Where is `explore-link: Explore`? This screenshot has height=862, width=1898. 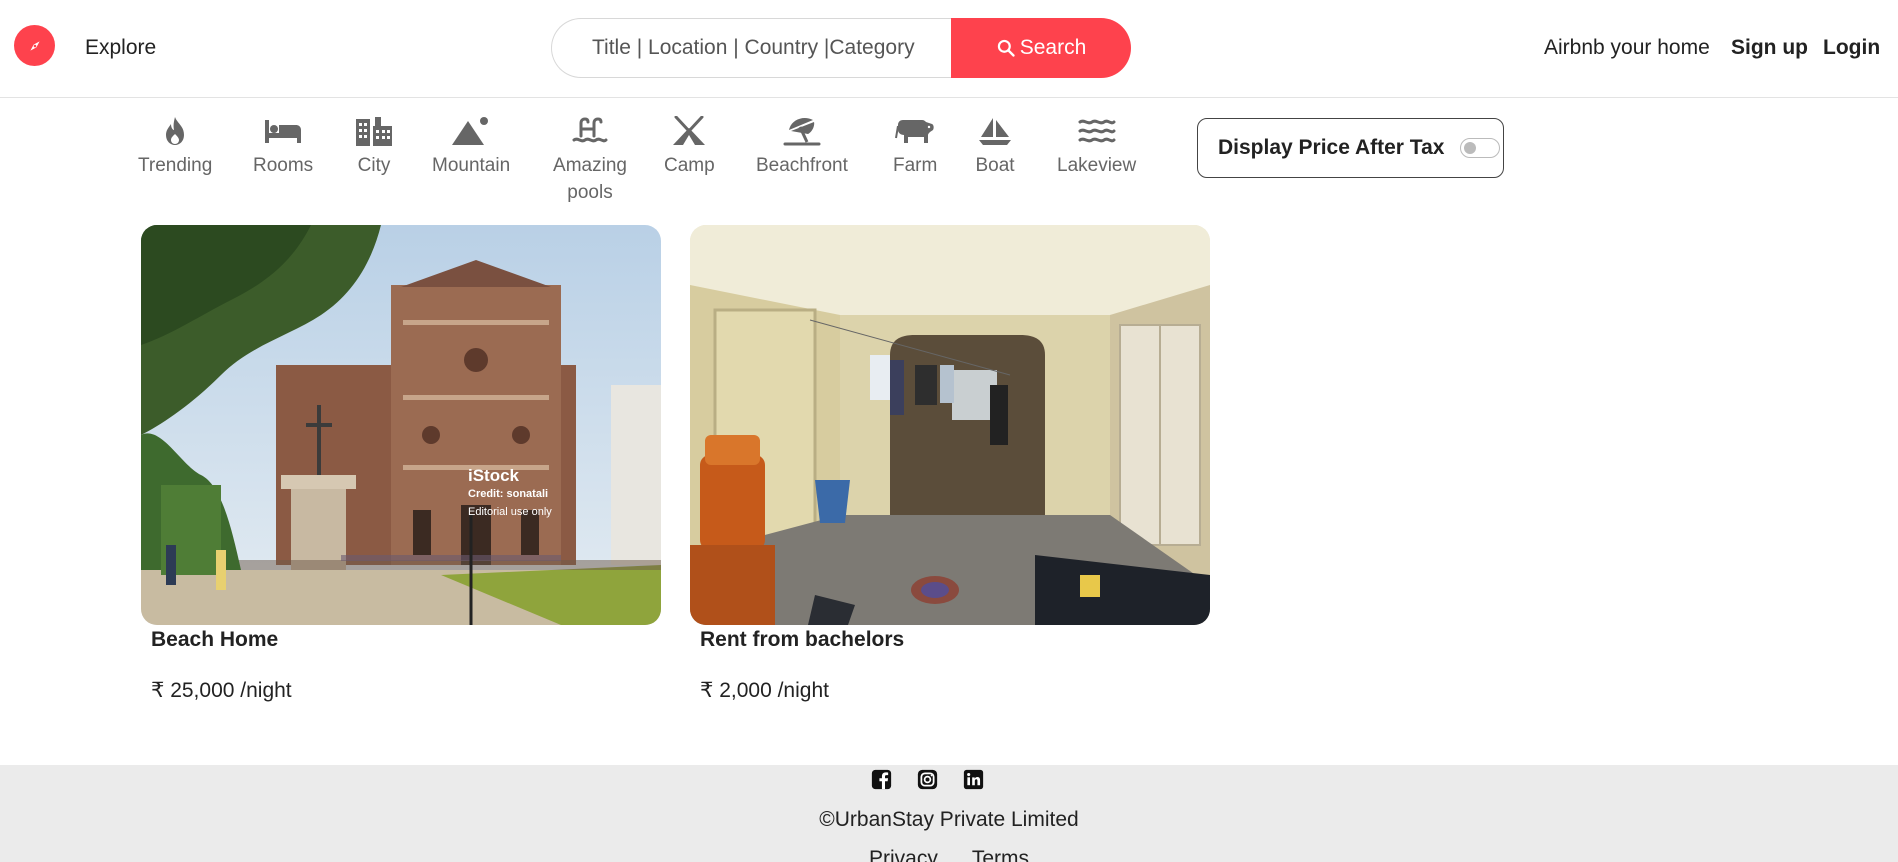 explore-link: Explore is located at coordinates (120, 48).